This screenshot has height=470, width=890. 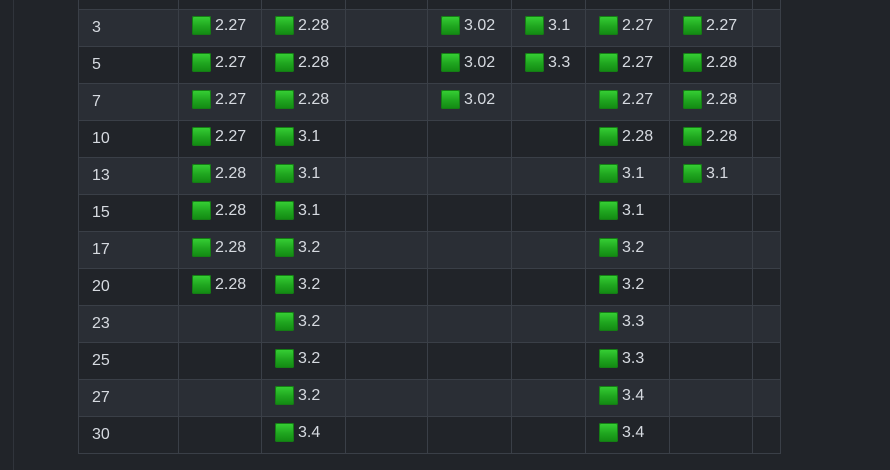 I want to click on table-row: 10 2.27 3.1 2.28 2.28, so click(x=429, y=139).